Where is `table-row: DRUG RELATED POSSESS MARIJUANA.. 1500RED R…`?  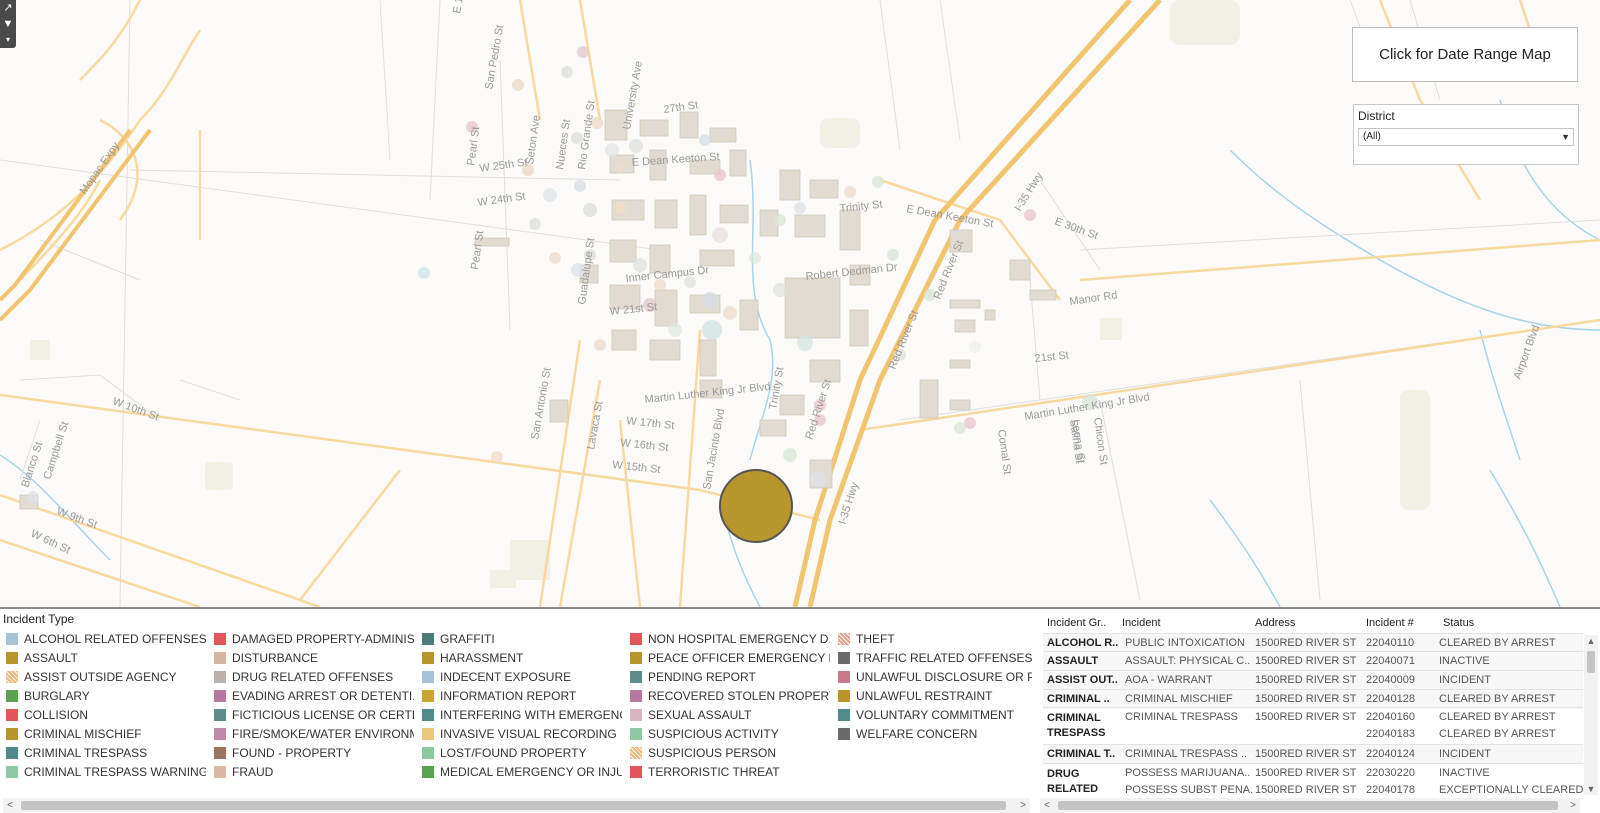
table-row: DRUG RELATED POSSESS MARIJUANA.. 1500RED R… is located at coordinates (1313, 779).